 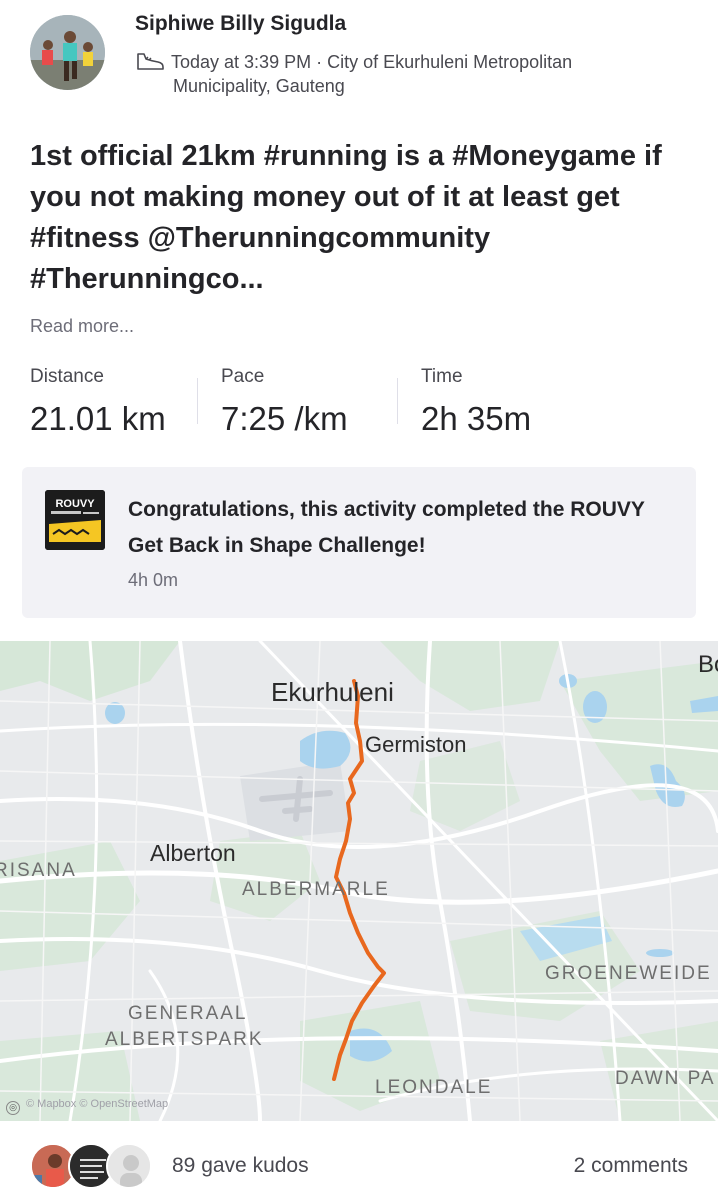 I want to click on stat-distance: Distance 21.01 km, so click(x=98, y=402).